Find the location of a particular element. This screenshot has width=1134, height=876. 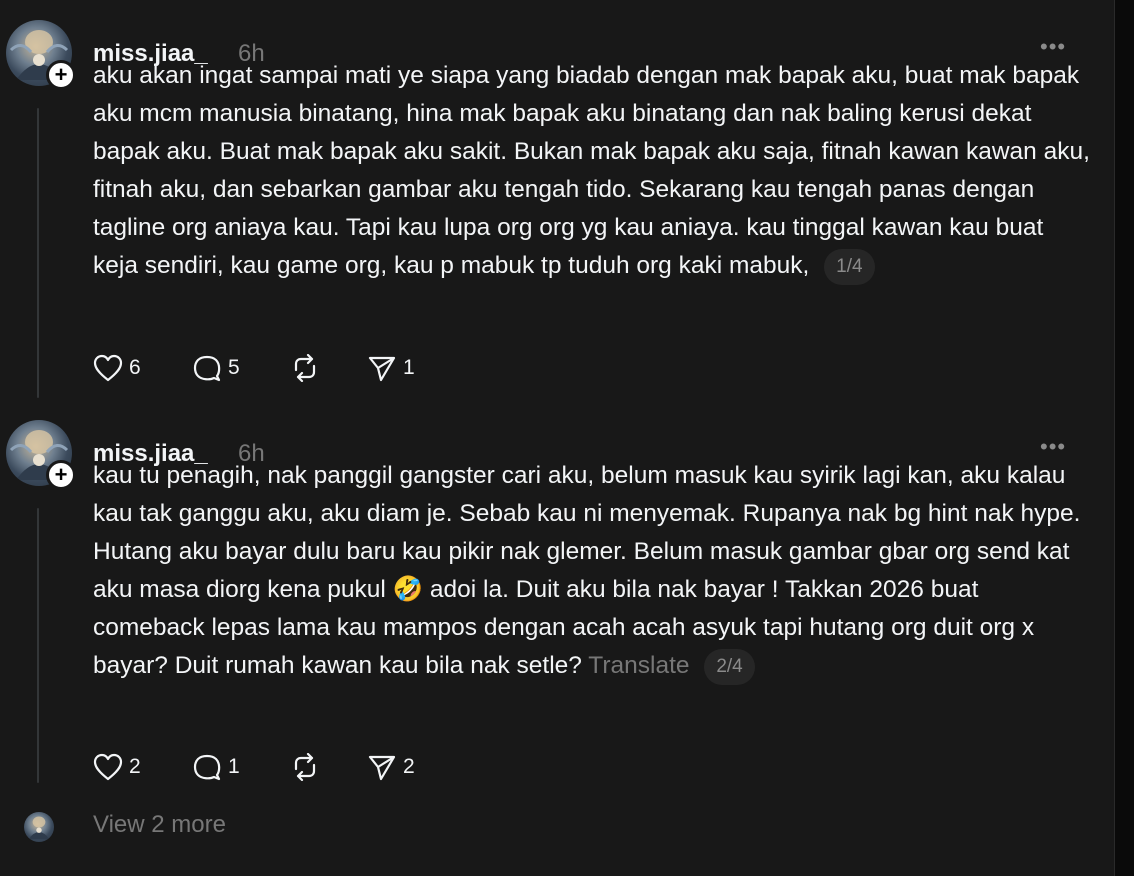

like-button: 6 is located at coordinates (117, 368).